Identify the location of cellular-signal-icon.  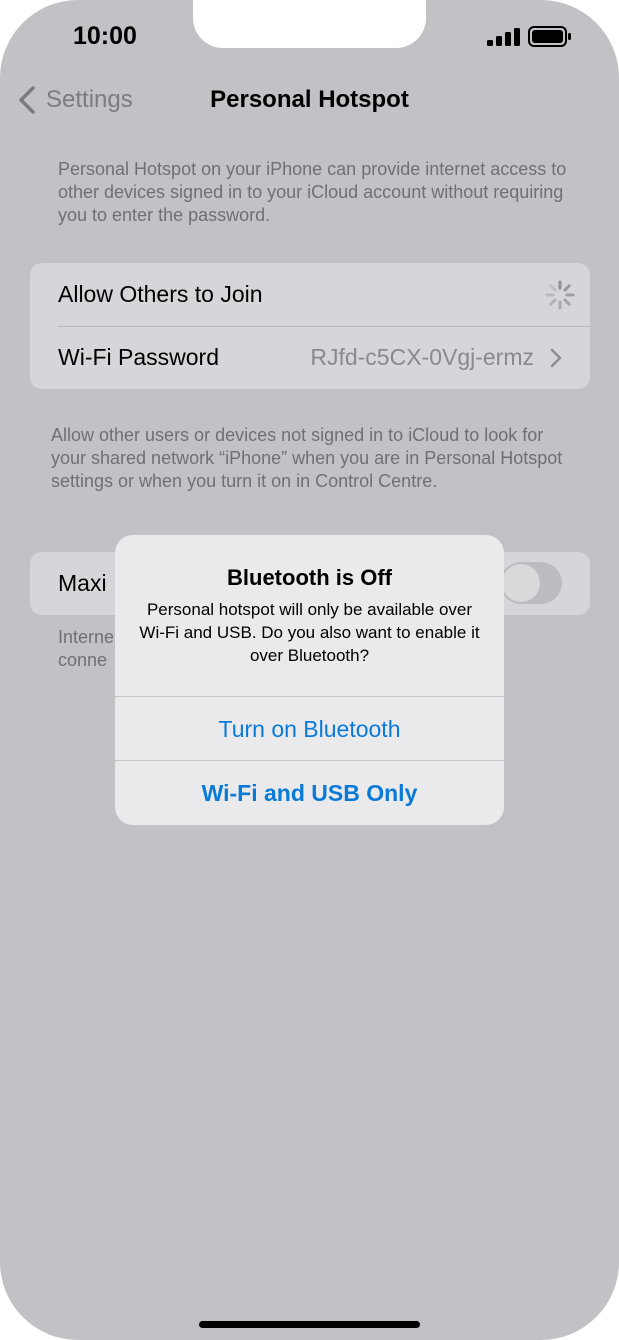
(503, 37).